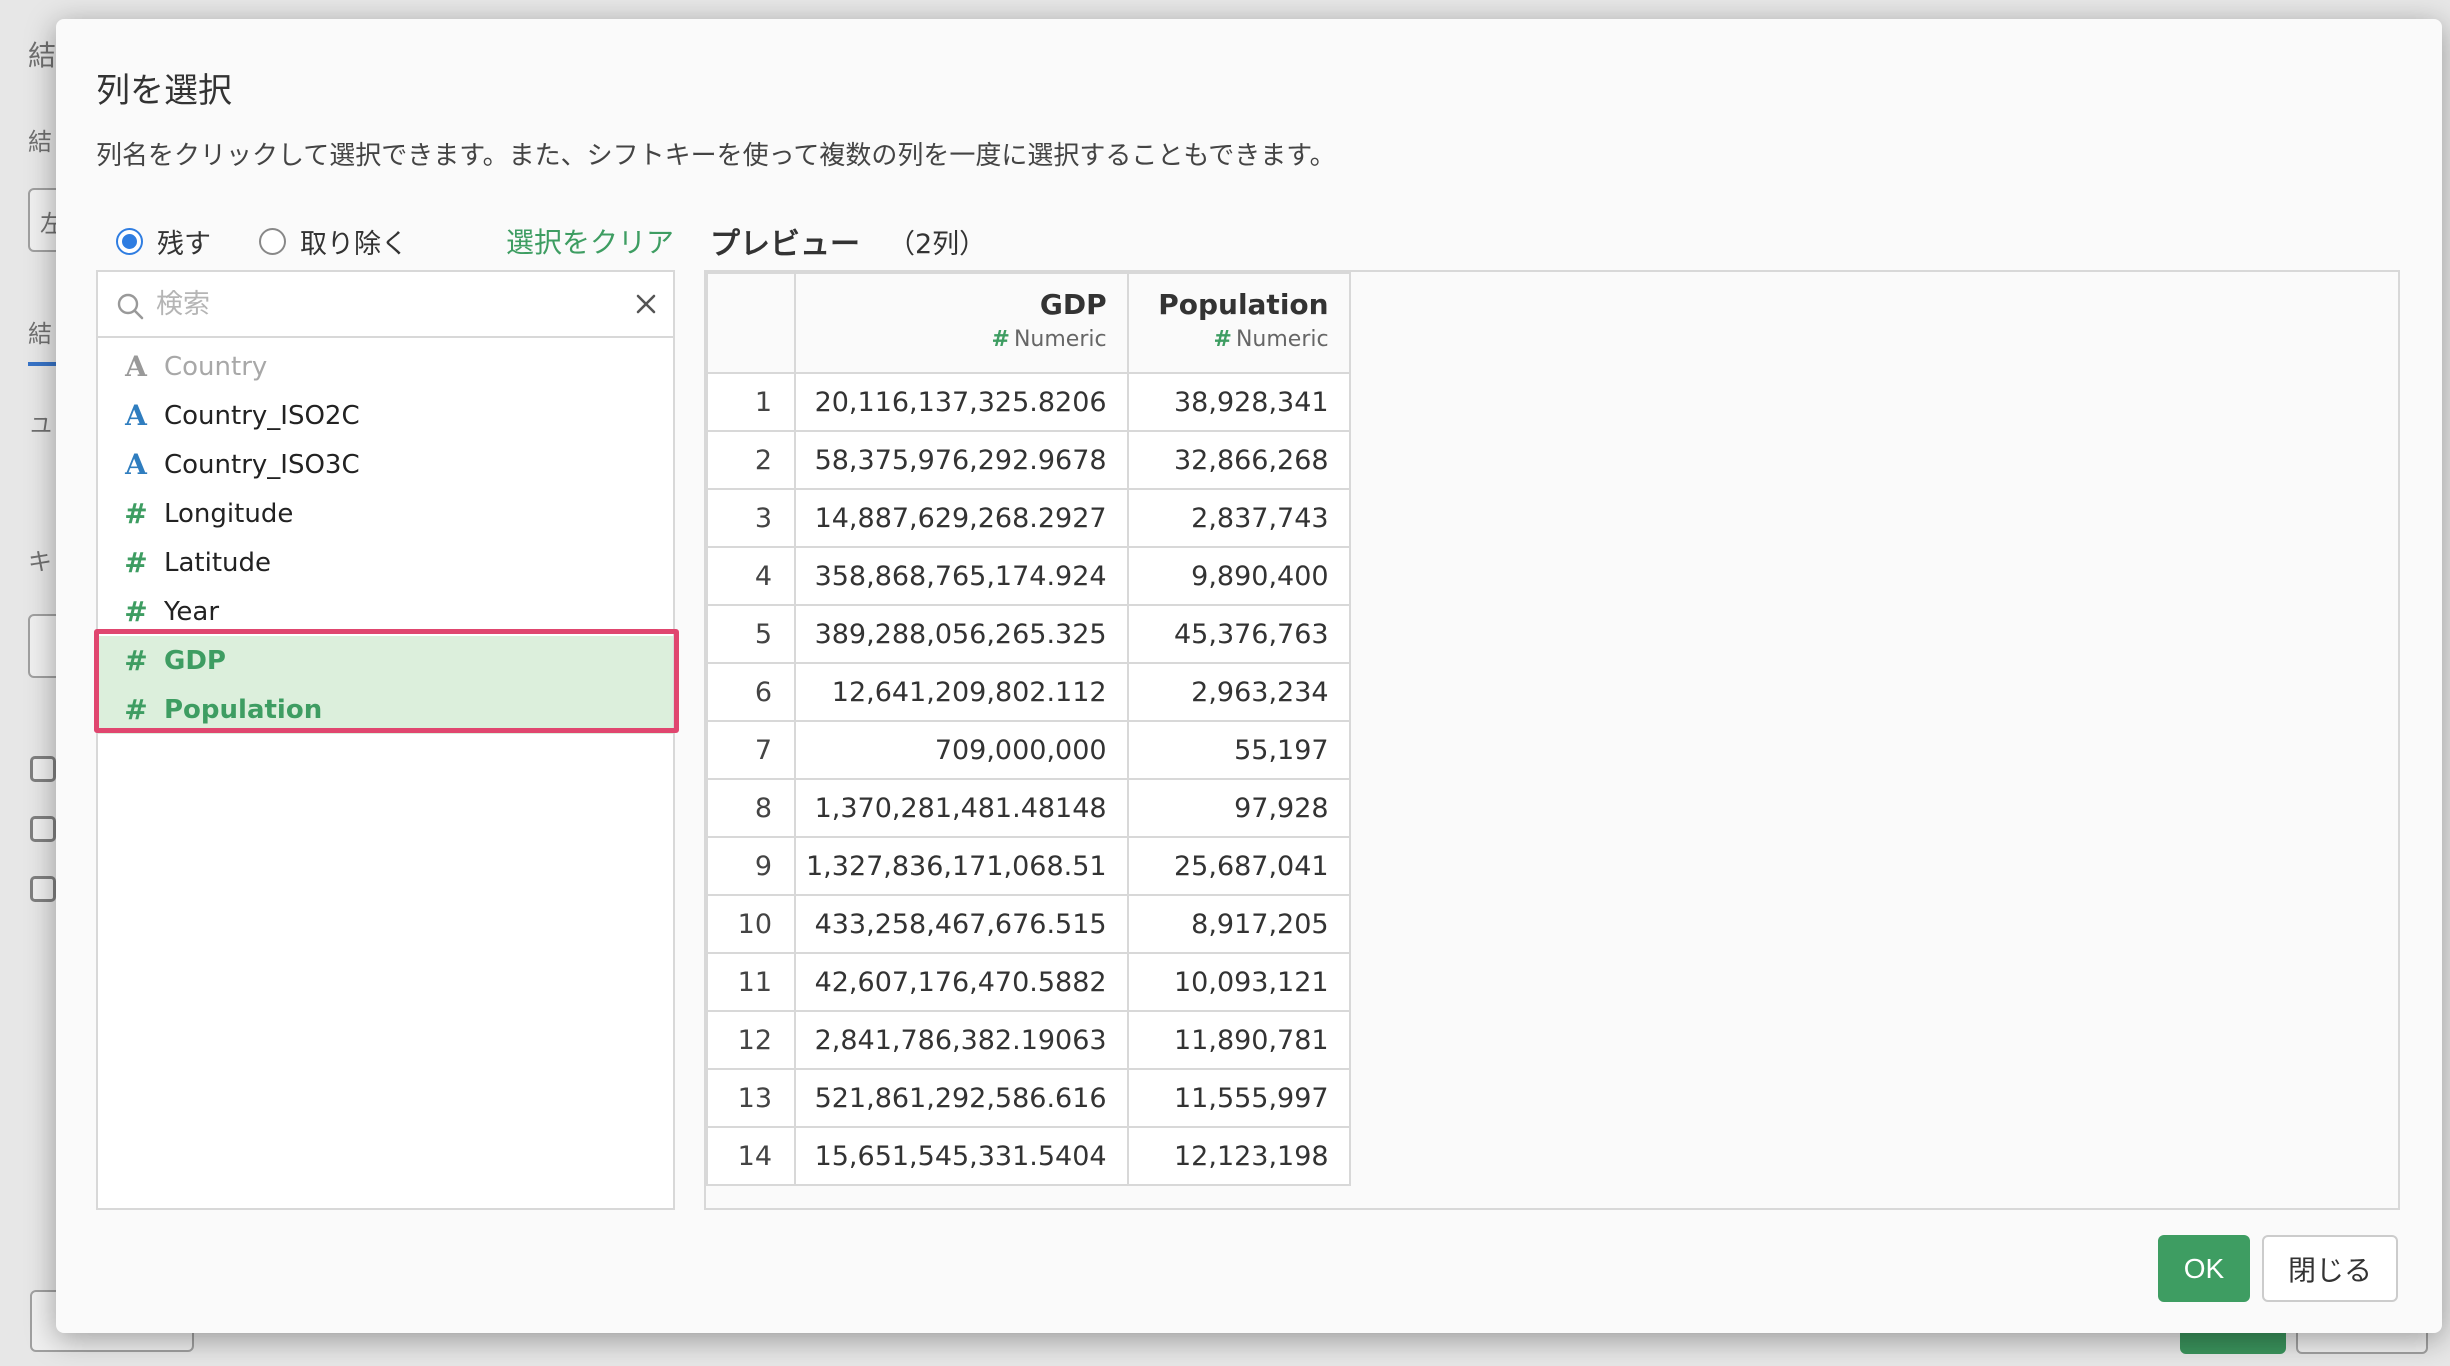  What do you see at coordinates (195, 660) in the screenshot?
I see `column-name: GDP` at bounding box center [195, 660].